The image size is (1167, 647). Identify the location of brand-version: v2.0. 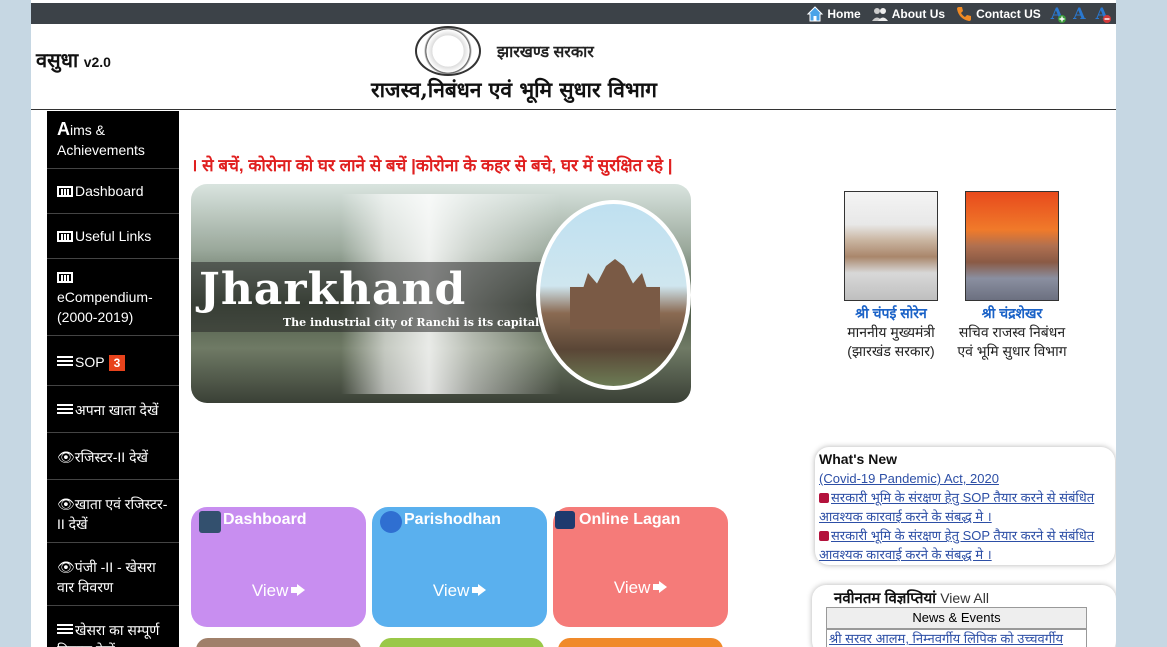
(97, 62).